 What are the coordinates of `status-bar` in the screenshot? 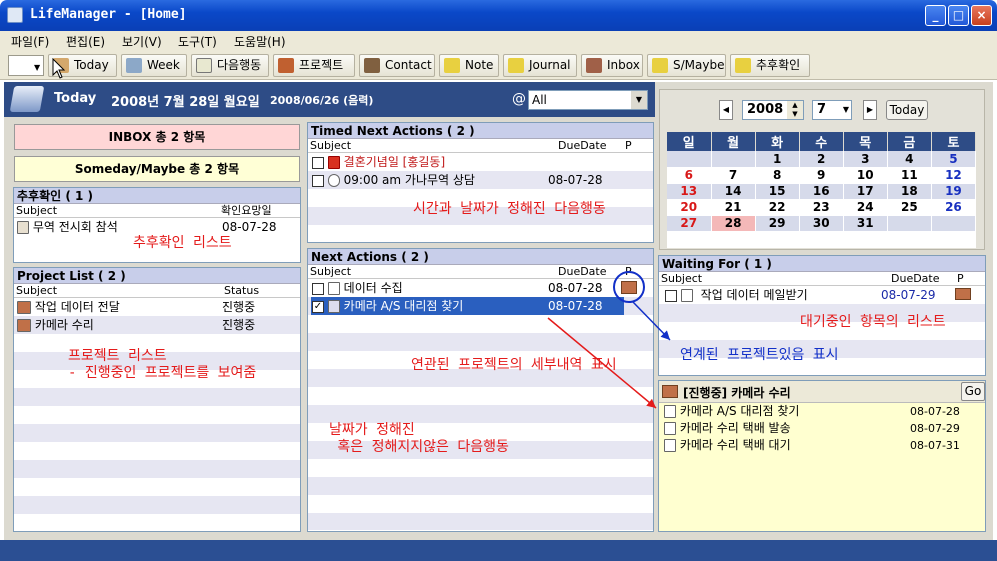 It's located at (498, 550).